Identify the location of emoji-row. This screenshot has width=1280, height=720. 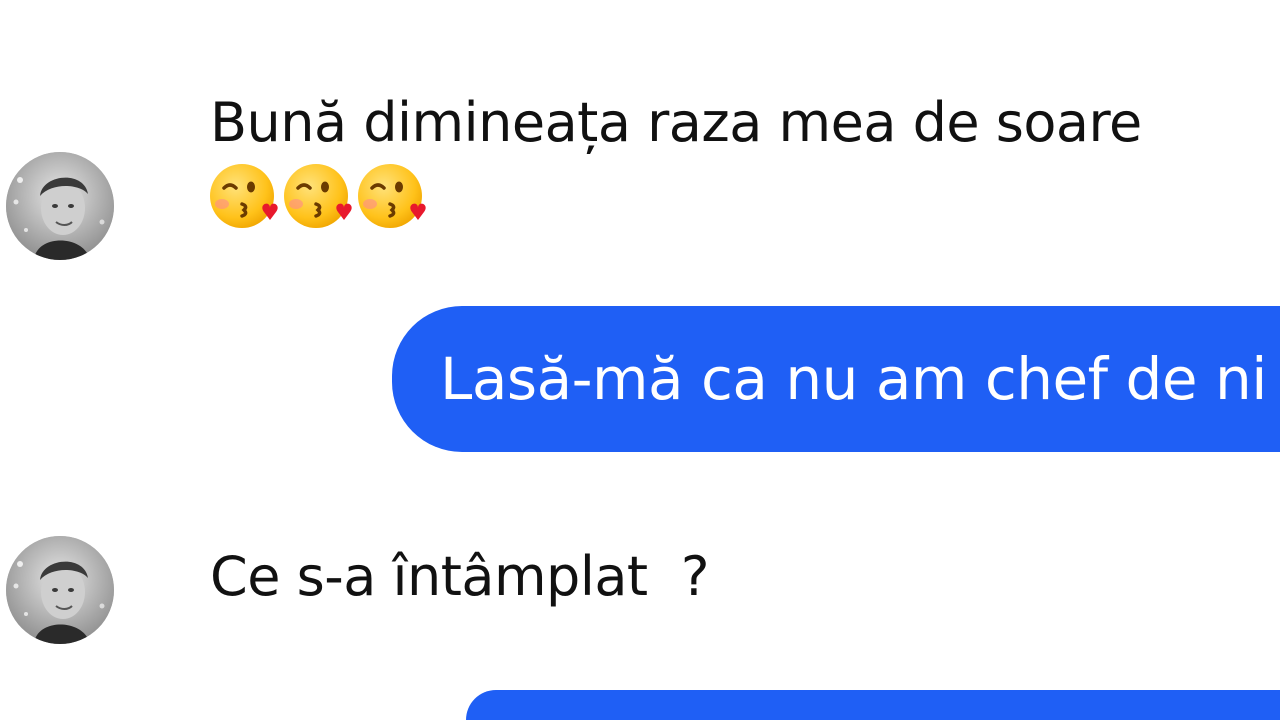
(318, 196).